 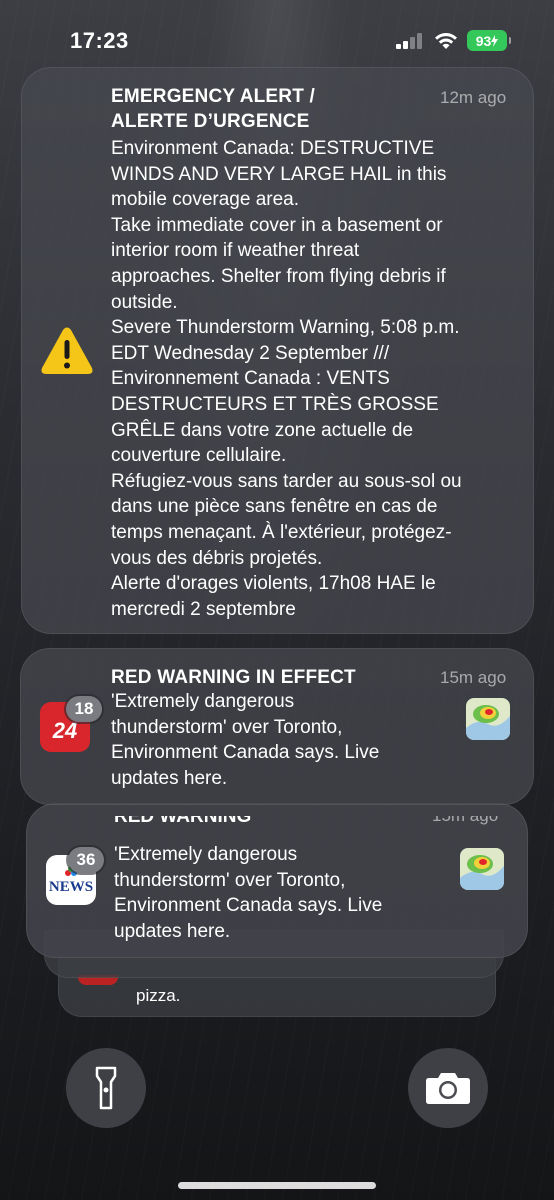 I want to click on ctv-logo-text: NEWS, so click(x=71, y=887).